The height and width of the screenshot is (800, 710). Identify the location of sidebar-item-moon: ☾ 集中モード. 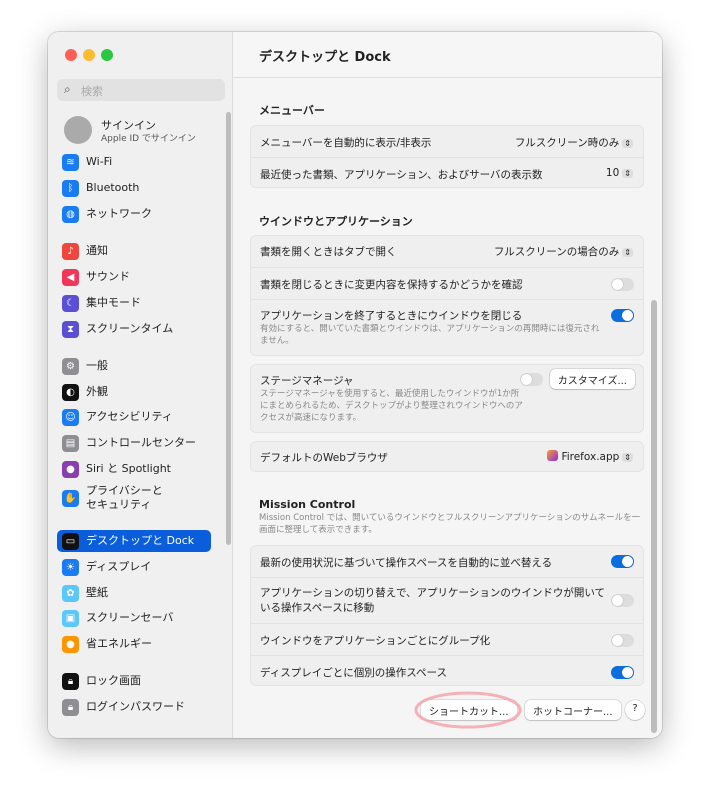
(134, 303).